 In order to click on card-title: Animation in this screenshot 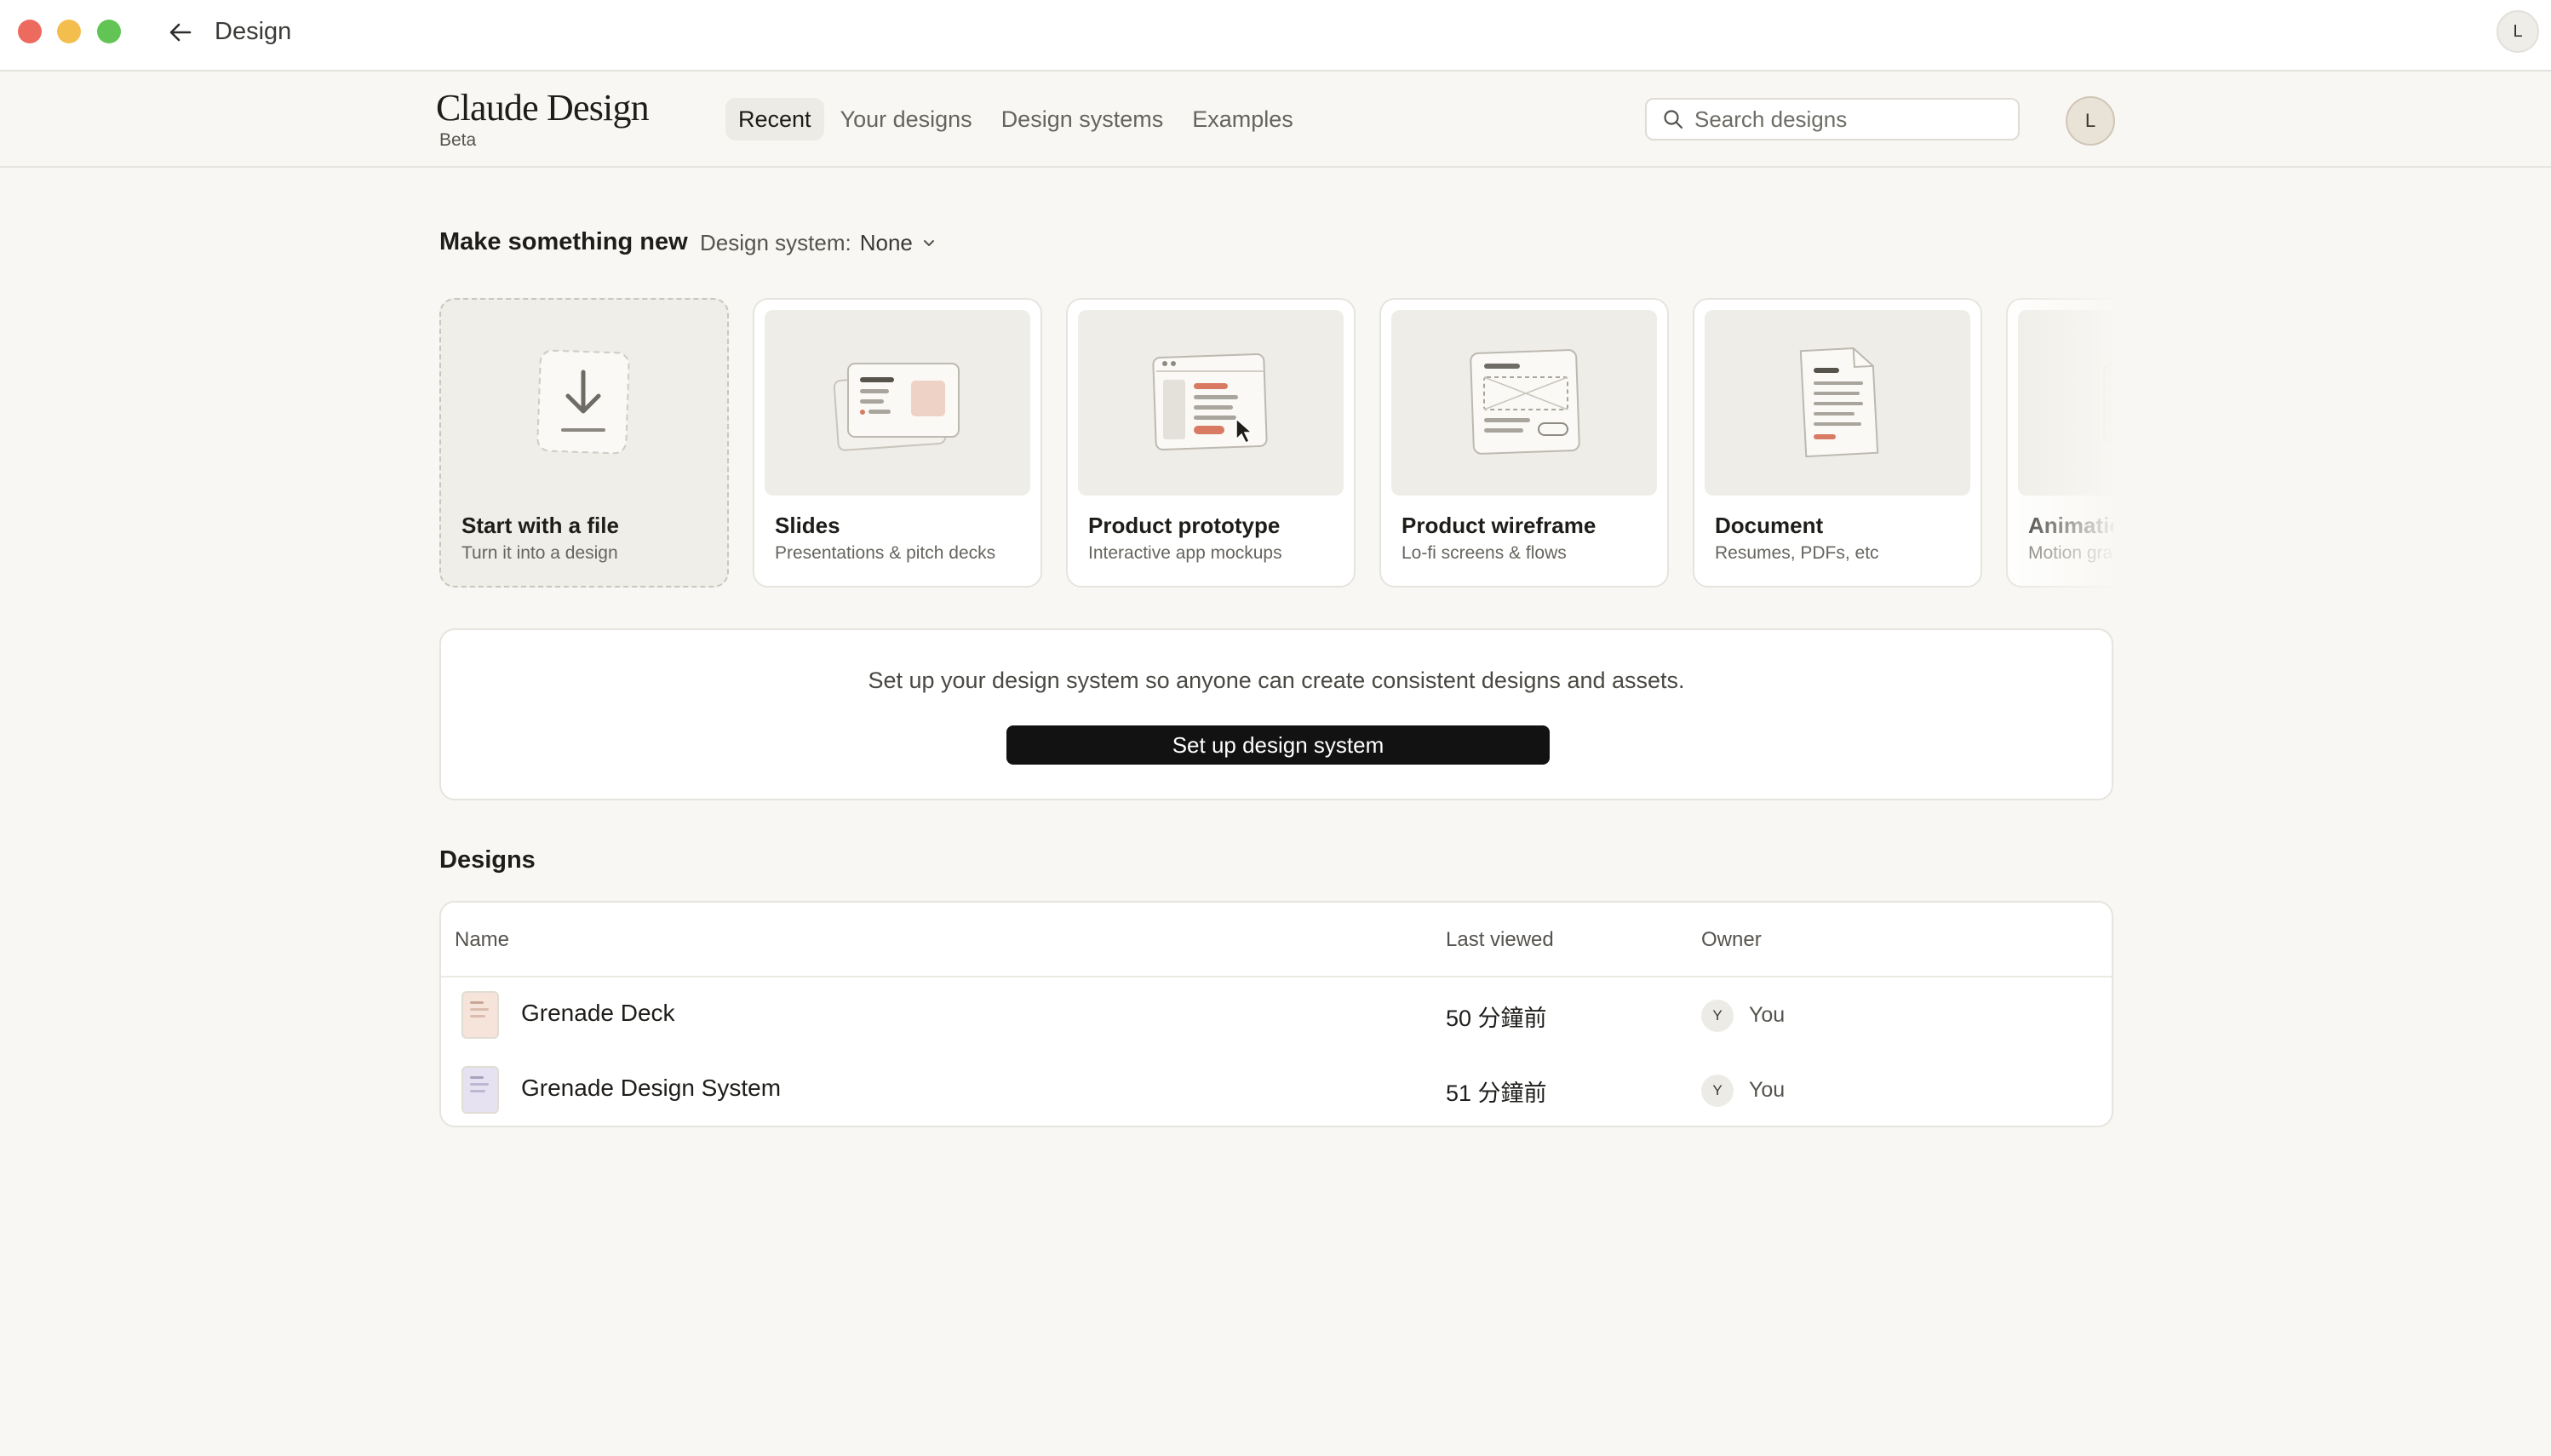, I will do `click(2070, 525)`.